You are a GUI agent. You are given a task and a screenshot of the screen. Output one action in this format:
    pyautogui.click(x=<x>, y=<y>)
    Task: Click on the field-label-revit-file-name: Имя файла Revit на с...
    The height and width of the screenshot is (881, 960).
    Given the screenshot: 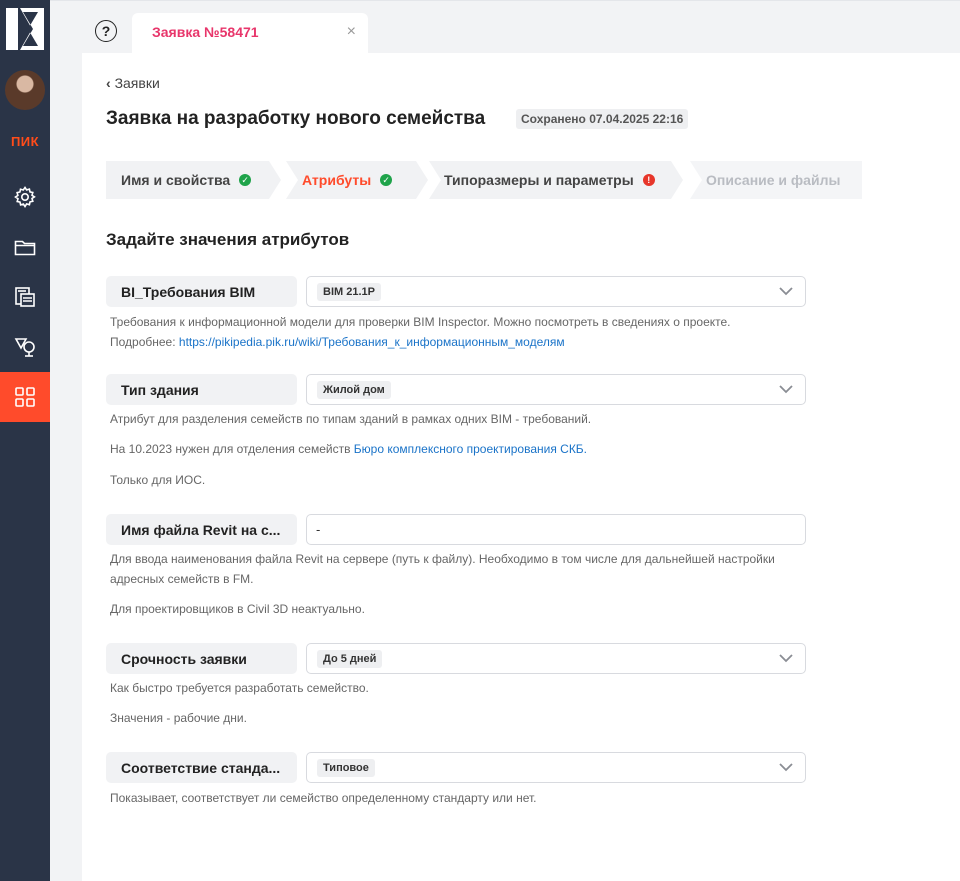 What is the action you would take?
    pyautogui.click(x=201, y=529)
    